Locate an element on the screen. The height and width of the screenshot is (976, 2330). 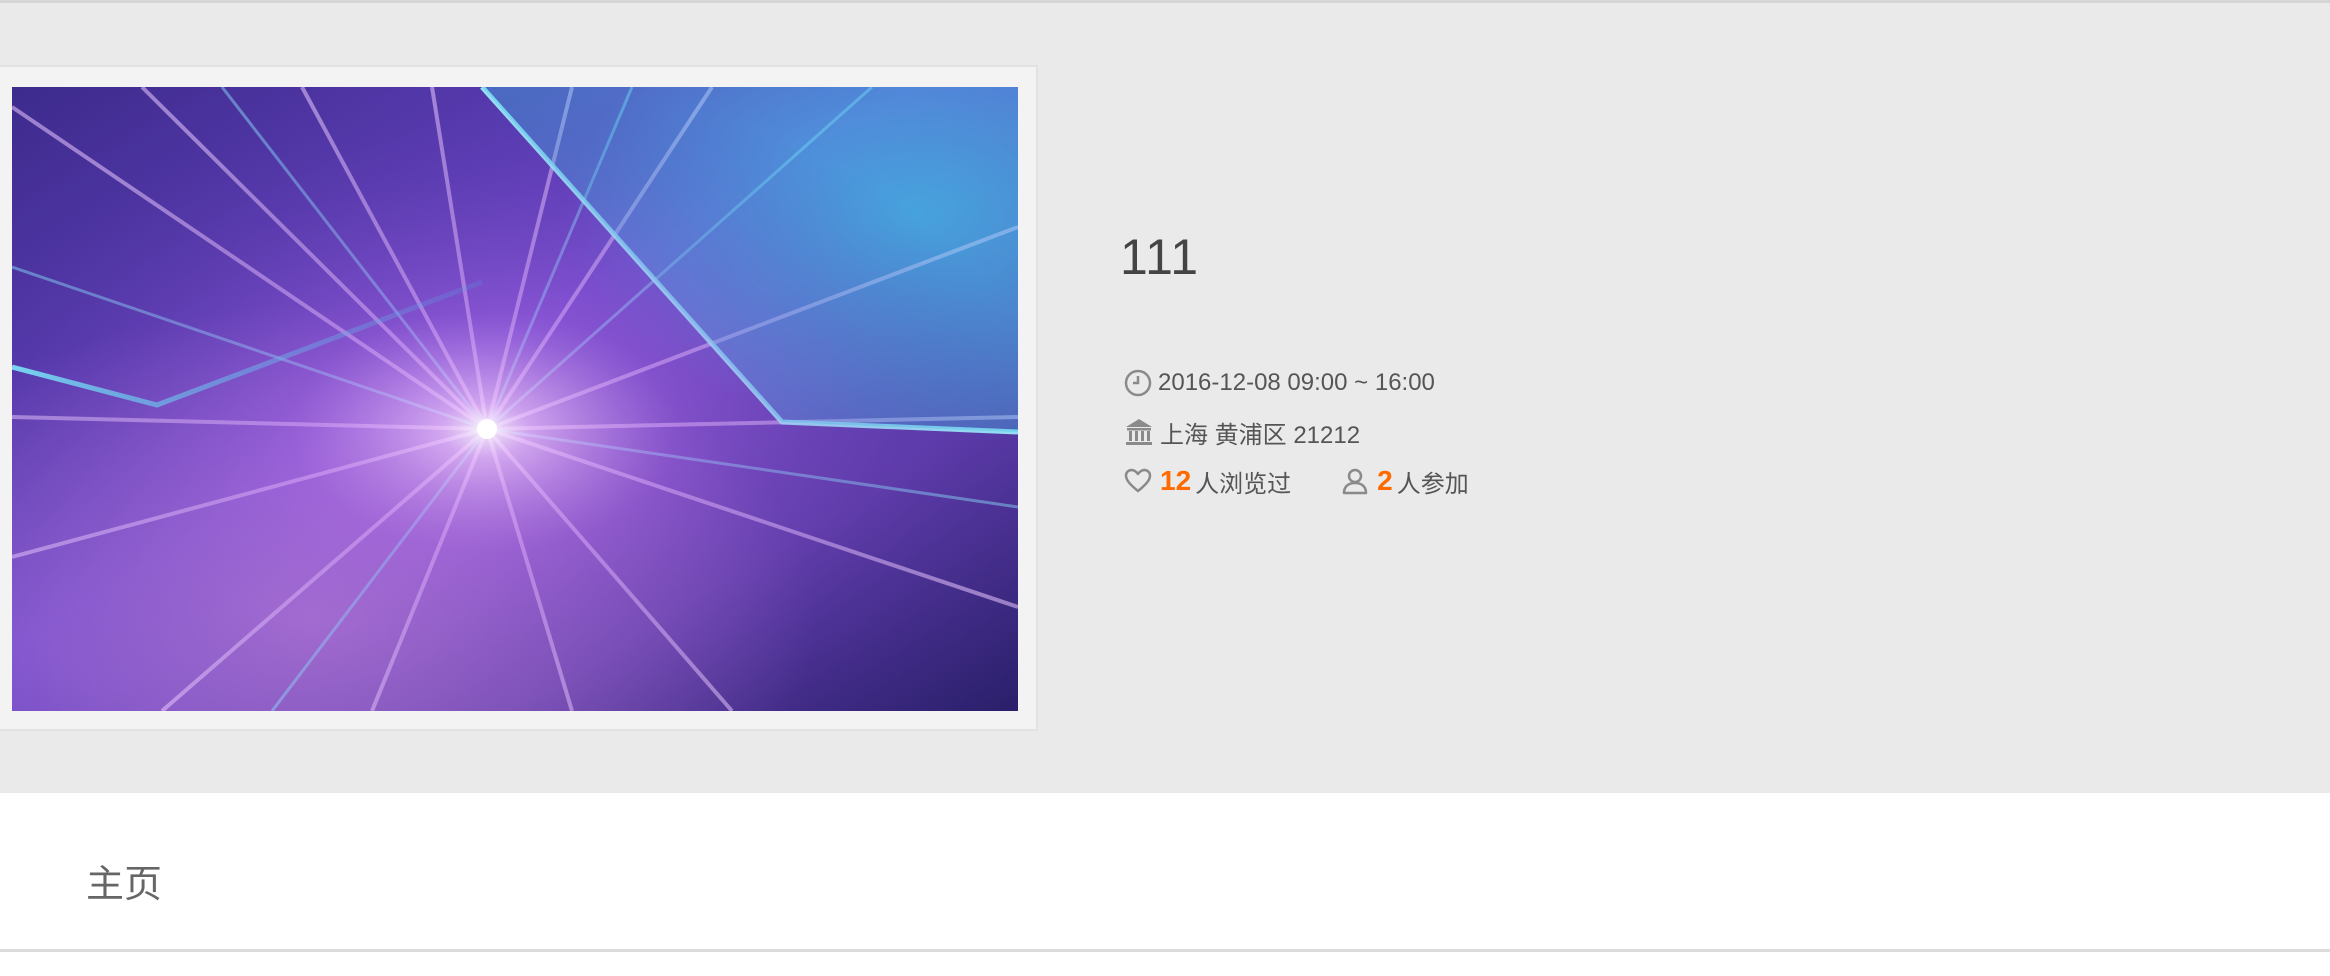
views-label: 人浏览过 is located at coordinates (1243, 484).